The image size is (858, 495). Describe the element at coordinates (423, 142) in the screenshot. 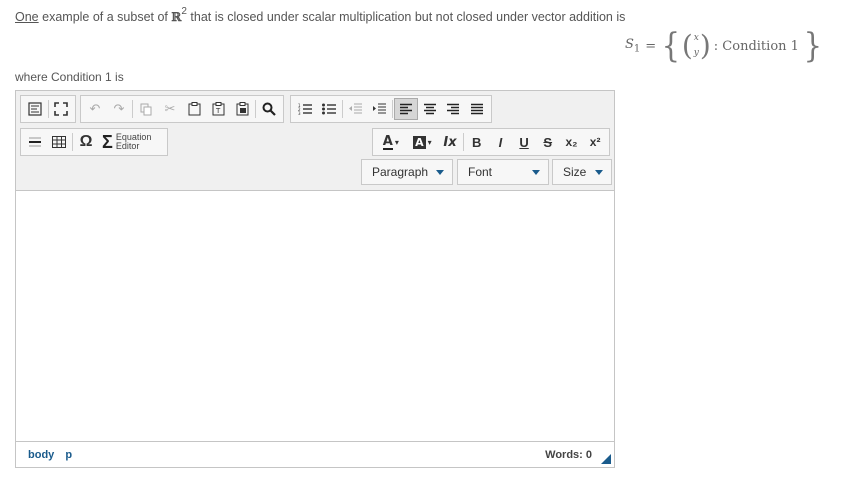

I see `background-color-button: A ▾` at that location.